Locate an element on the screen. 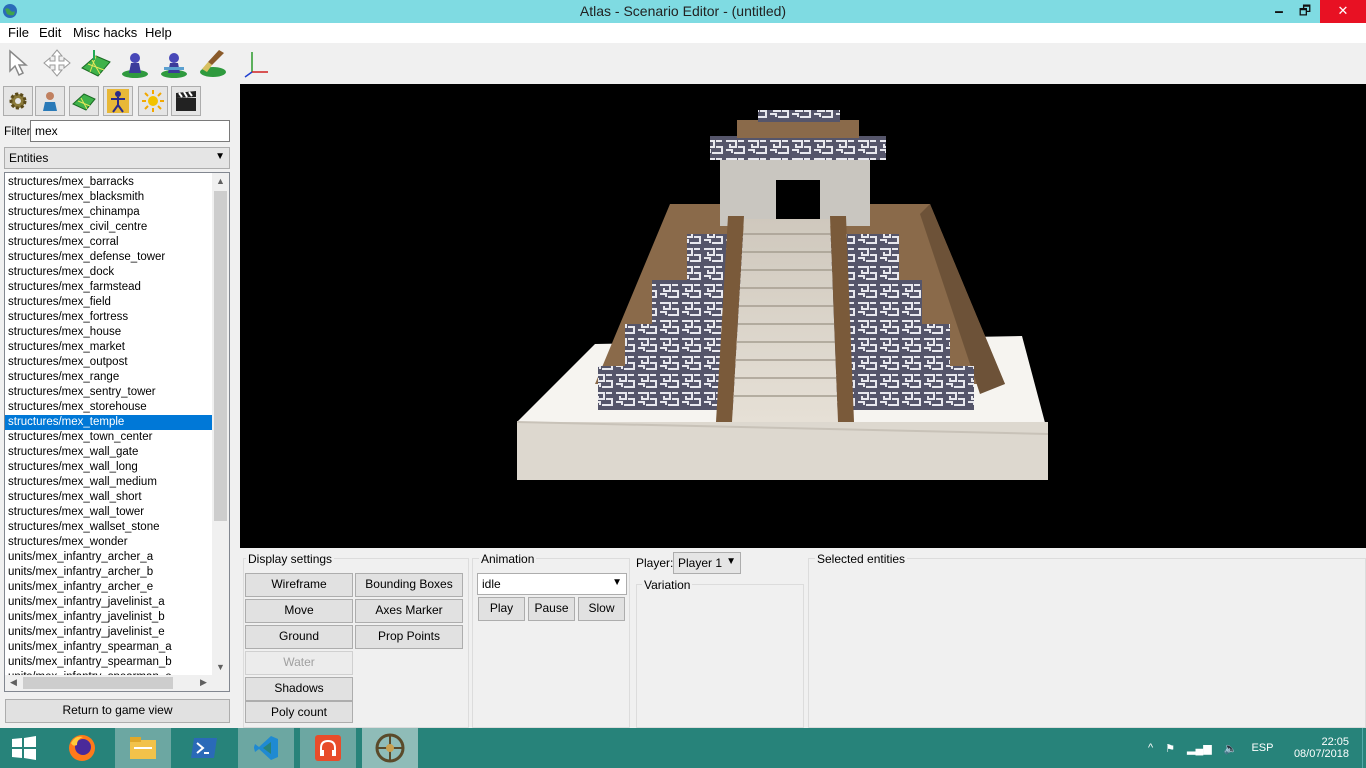  file-explorer-icon is located at coordinates (143, 748).